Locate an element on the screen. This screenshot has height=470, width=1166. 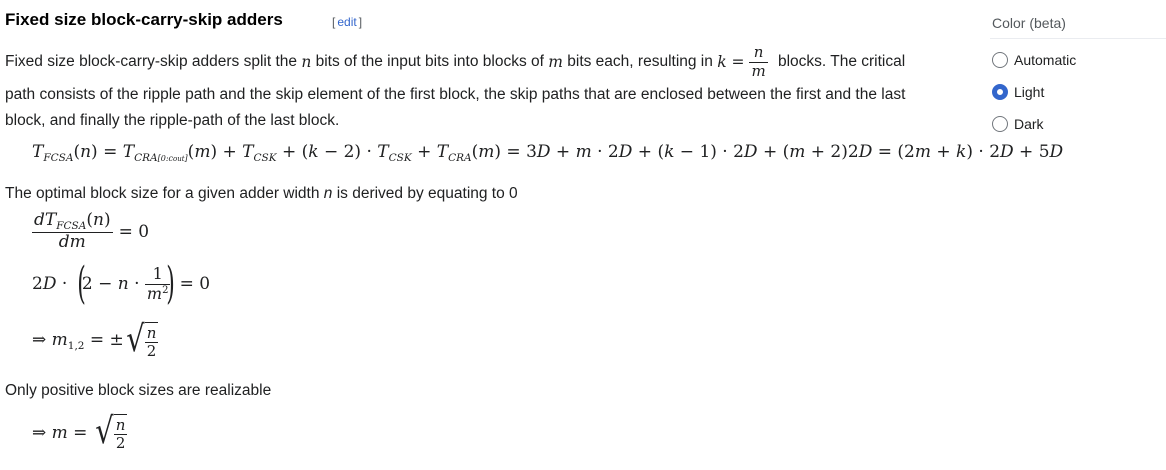
color-option-automatic: Automatic is located at coordinates (1034, 60).